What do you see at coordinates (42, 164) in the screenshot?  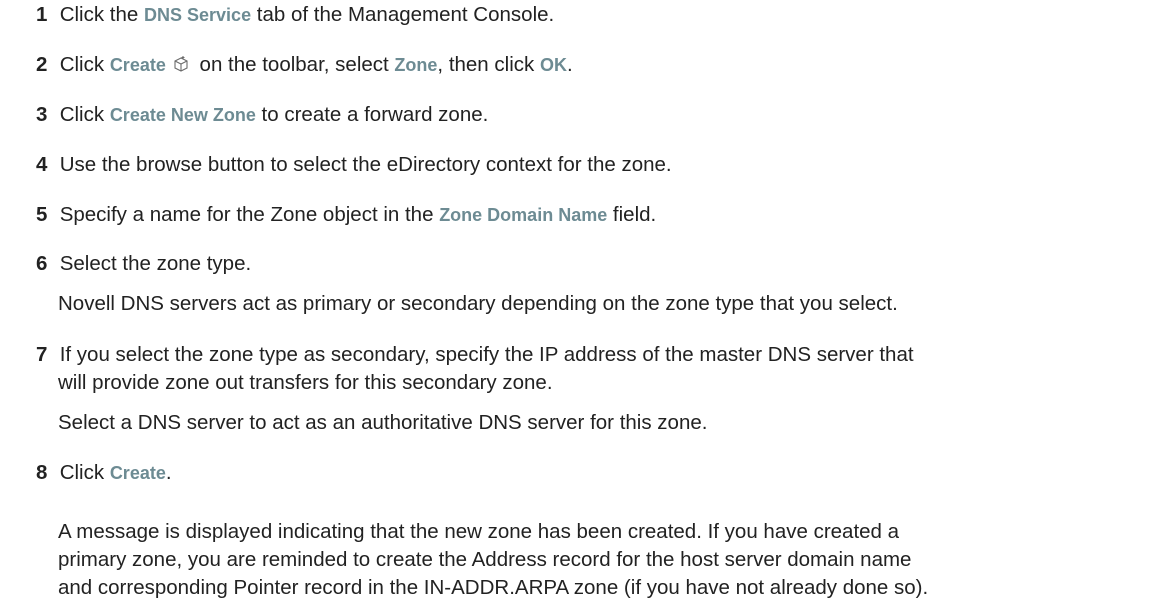 I see `step-number: 4` at bounding box center [42, 164].